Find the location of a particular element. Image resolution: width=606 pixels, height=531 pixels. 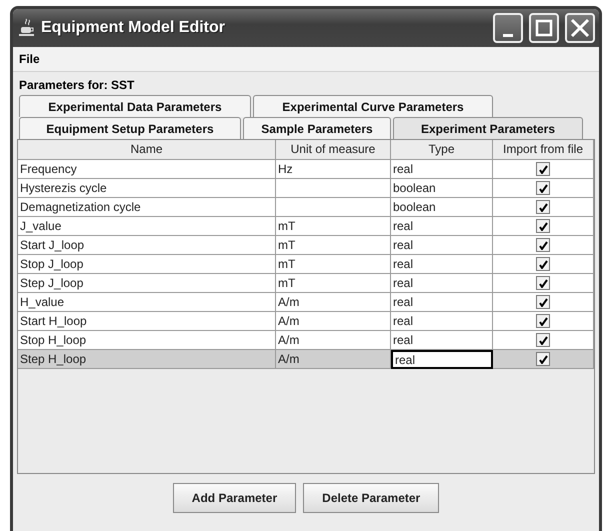

cell-editor-field: real is located at coordinates (442, 359).